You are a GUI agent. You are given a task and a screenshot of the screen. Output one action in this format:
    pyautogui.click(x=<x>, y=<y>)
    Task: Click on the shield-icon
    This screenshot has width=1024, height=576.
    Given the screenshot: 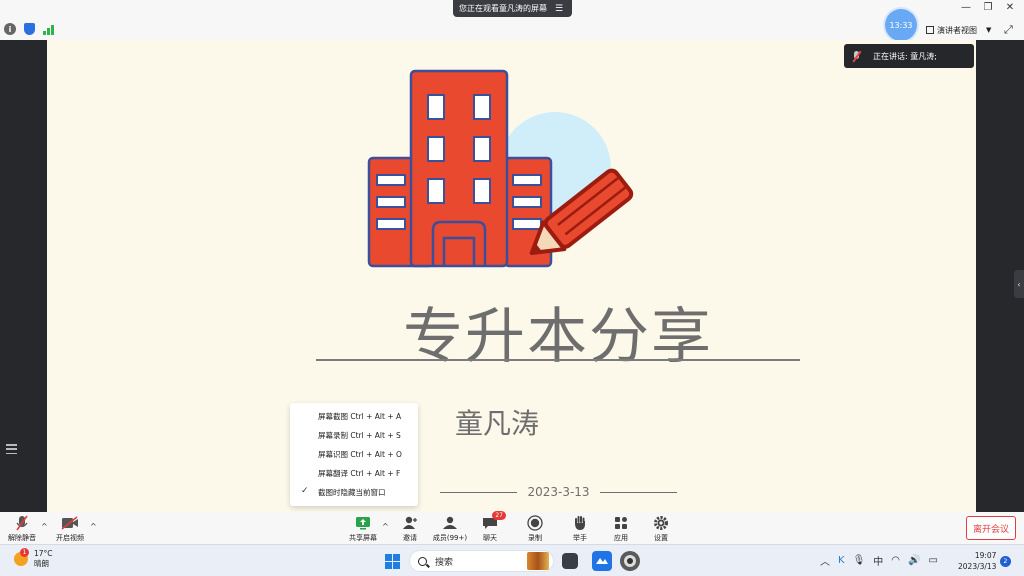 What is the action you would take?
    pyautogui.click(x=29, y=29)
    